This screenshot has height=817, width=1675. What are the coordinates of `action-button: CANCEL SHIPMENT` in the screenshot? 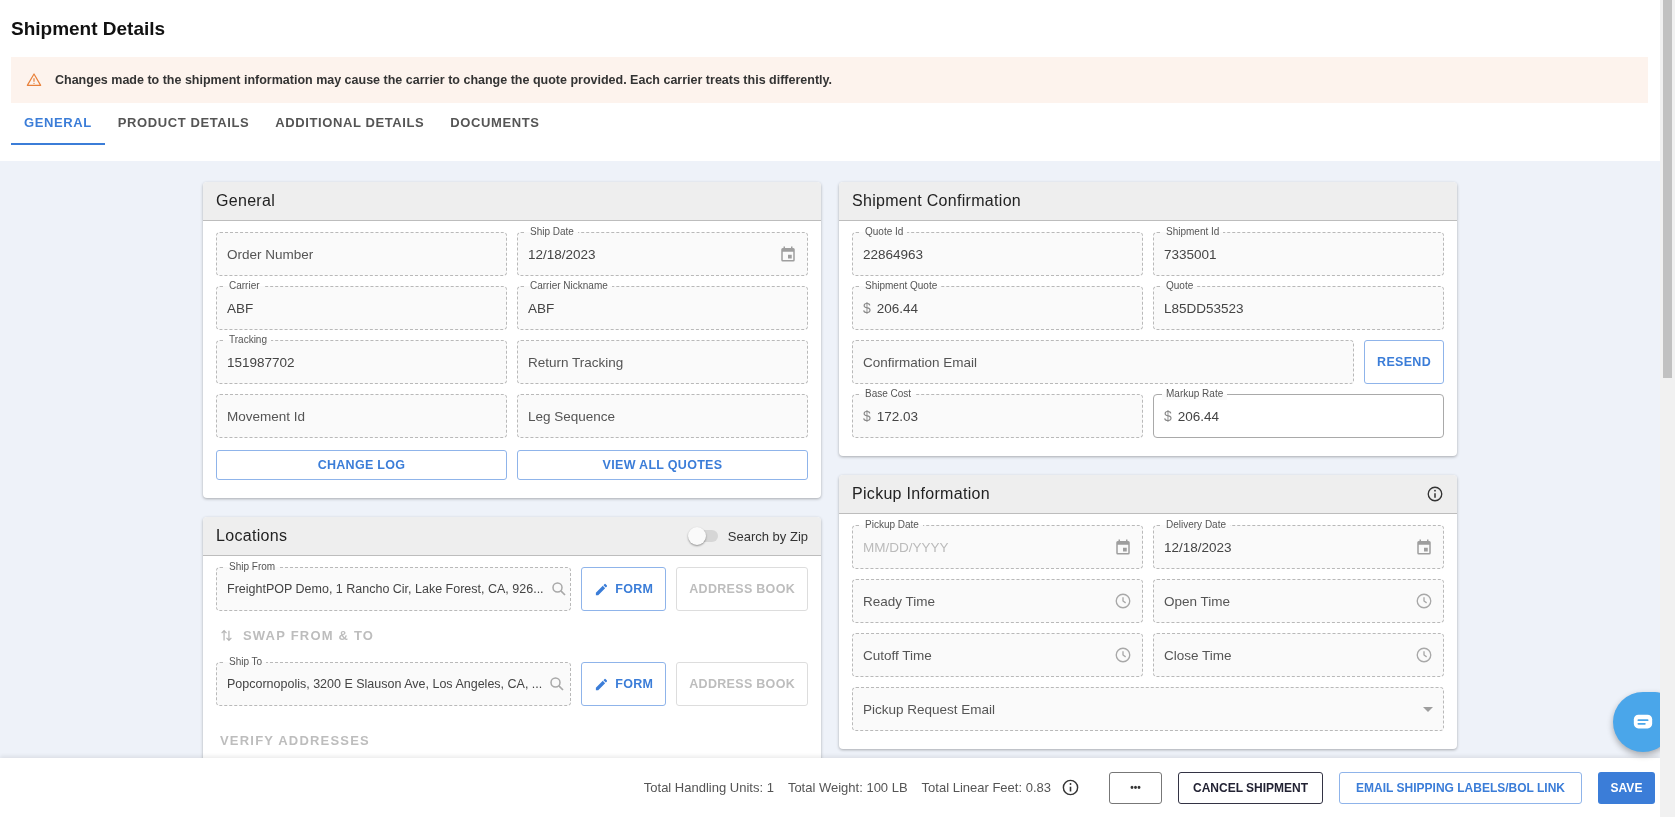 It's located at (1250, 787).